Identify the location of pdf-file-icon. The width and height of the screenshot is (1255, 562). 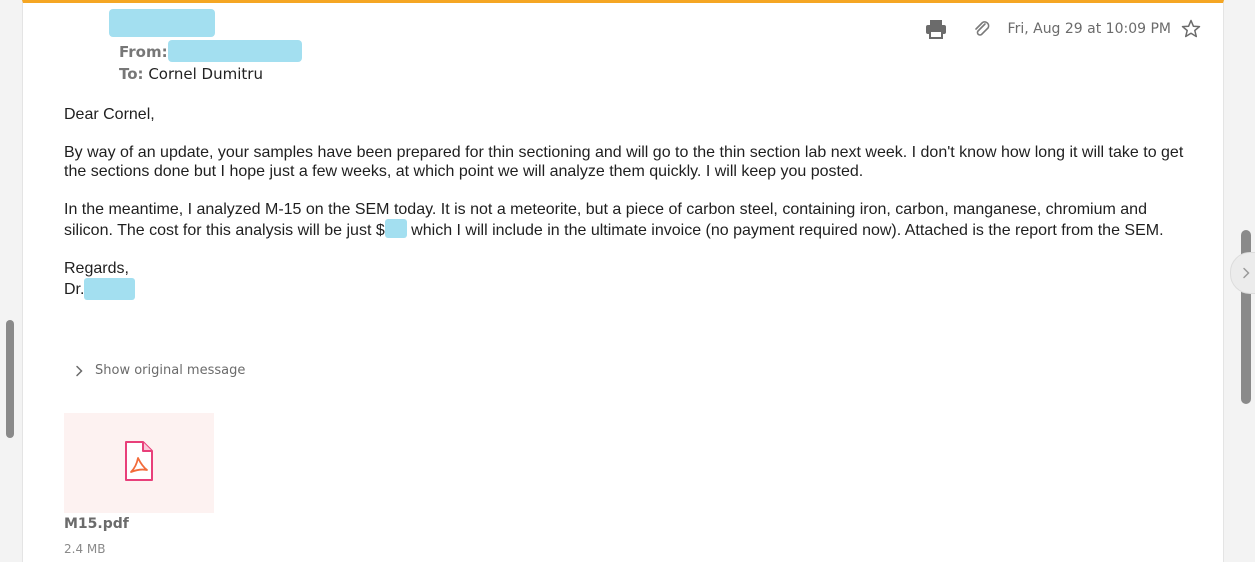
(139, 463).